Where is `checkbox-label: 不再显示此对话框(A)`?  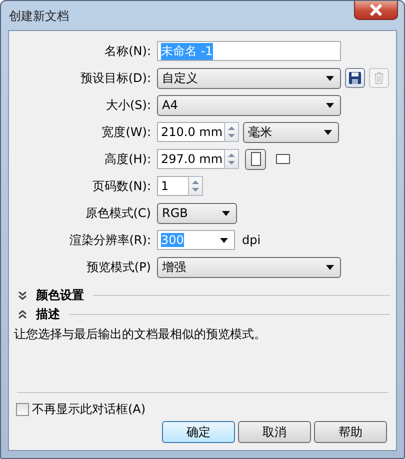 checkbox-label: 不再显示此对话框(A) is located at coordinates (89, 409).